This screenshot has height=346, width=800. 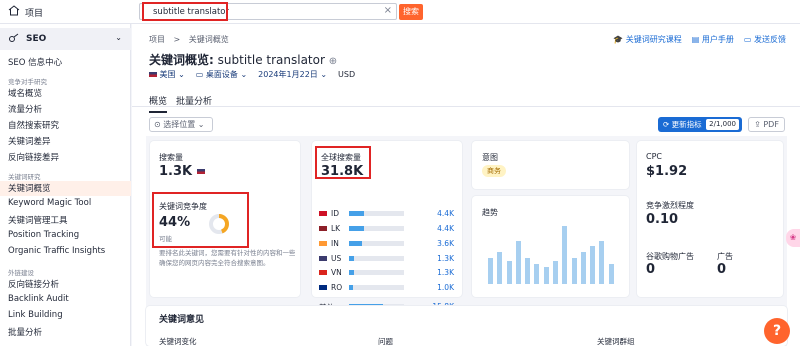 What do you see at coordinates (722, 124) in the screenshot?
I see `update-count: 2/1,000` at bounding box center [722, 124].